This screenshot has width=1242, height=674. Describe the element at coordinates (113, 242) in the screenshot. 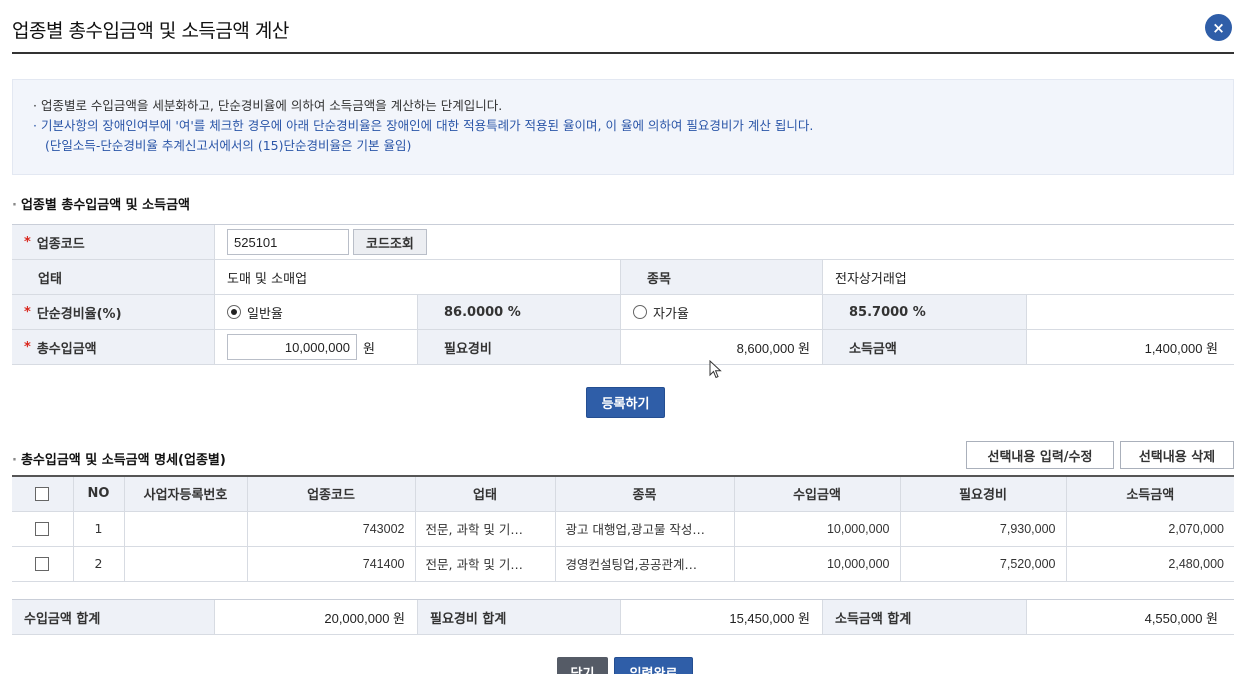

I see `industry-code-label: * 업종코드` at that location.